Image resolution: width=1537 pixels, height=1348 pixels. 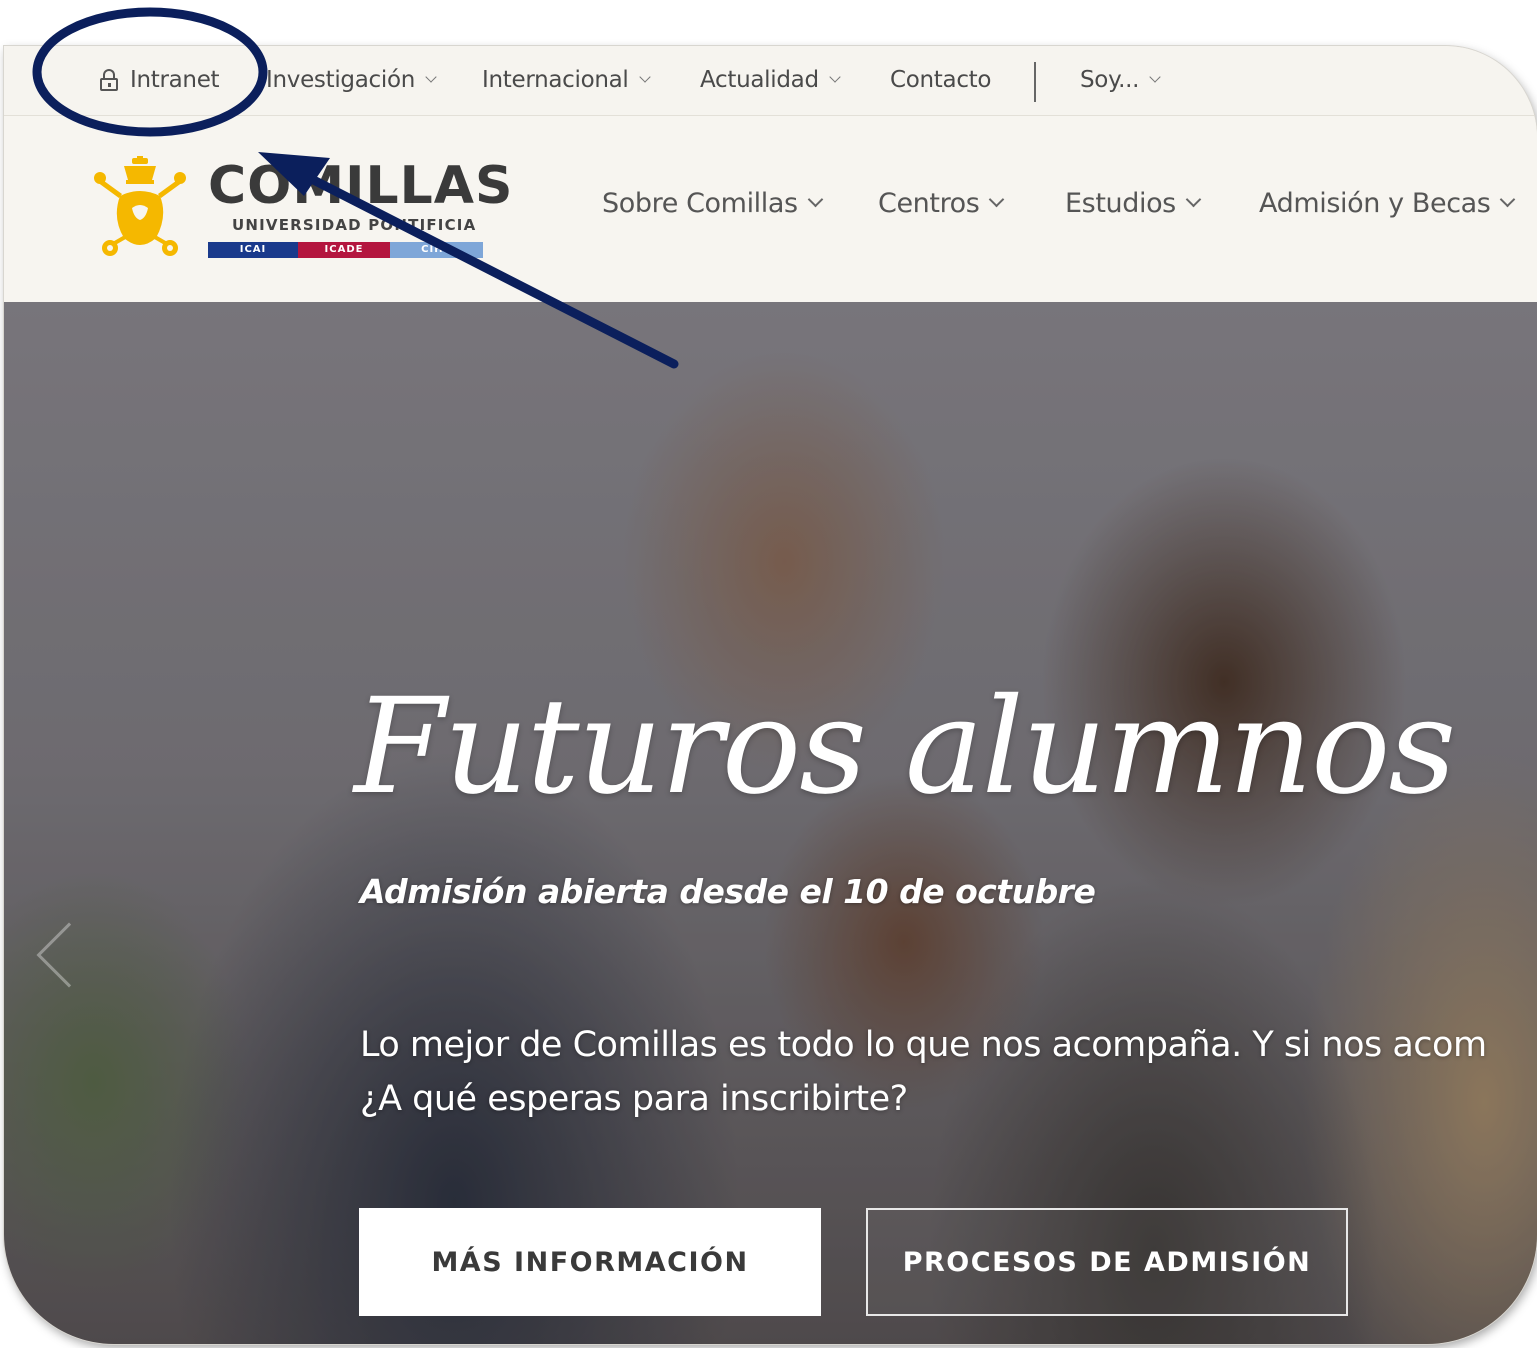 I want to click on nav-label: Admisión y Becas, so click(x=1375, y=203).